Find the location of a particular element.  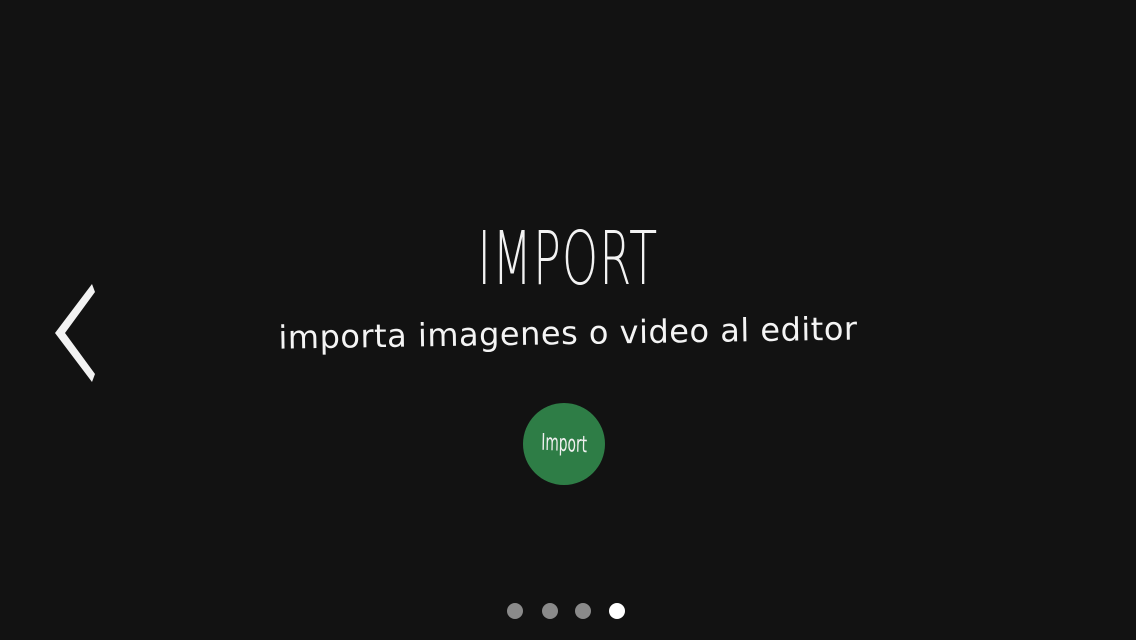

slide-subtitle: importa imagenes o video al editor is located at coordinates (568, 333).